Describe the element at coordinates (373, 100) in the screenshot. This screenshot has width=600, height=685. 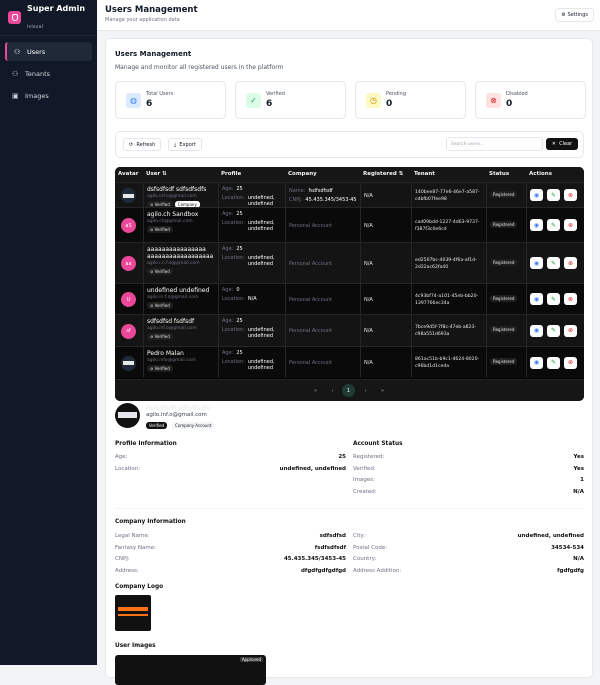
I see `pending-icon: ◷` at that location.